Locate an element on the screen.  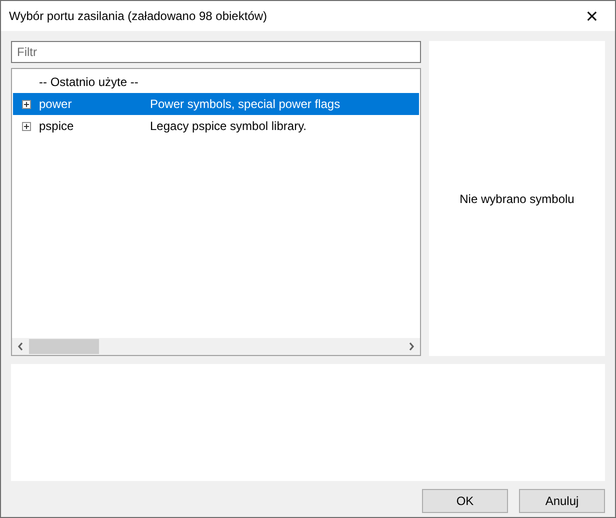
scrollbar-thumb is located at coordinates (64, 346).